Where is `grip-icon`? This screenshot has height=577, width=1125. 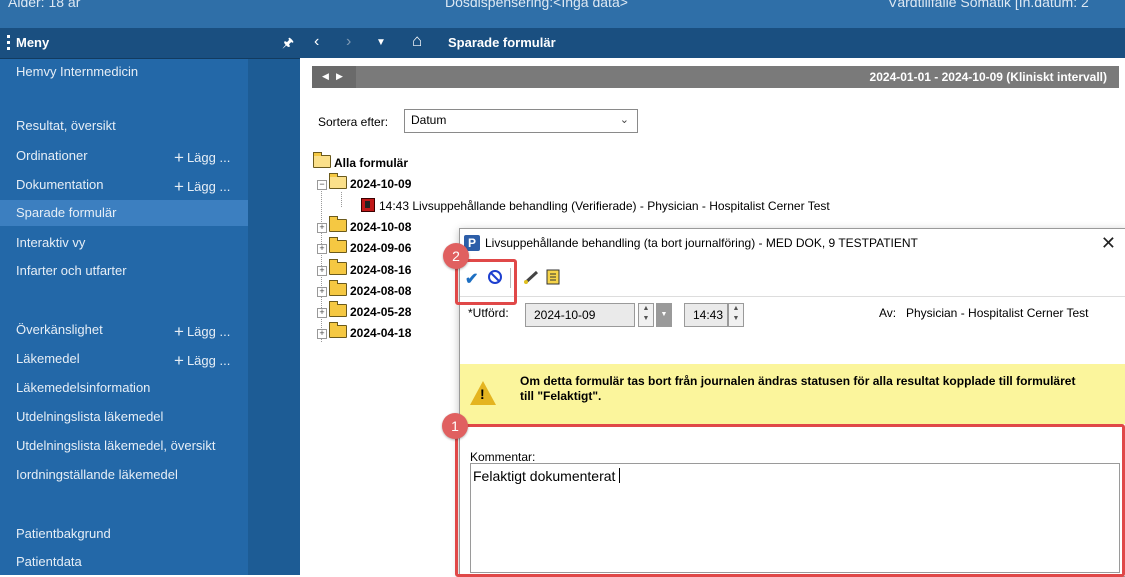
grip-icon is located at coordinates (8, 43).